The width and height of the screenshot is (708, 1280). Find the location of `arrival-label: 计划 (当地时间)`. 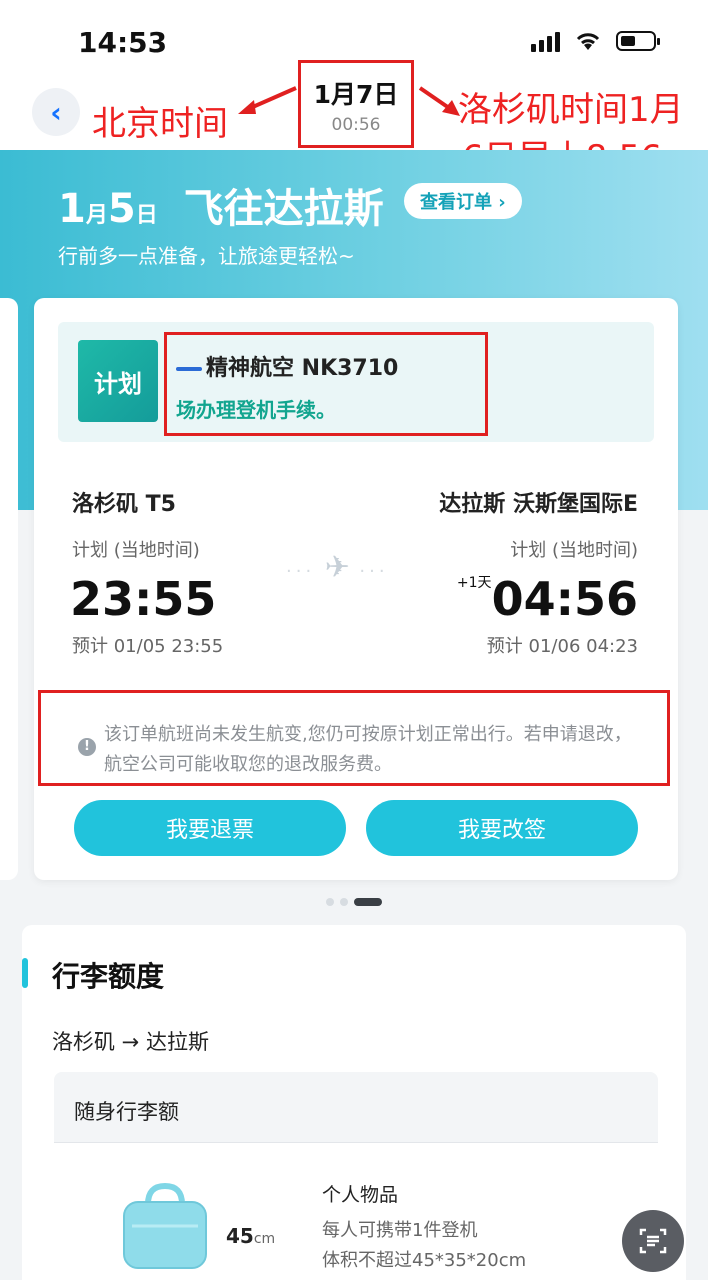

arrival-label: 计划 (当地时间) is located at coordinates (574, 550).